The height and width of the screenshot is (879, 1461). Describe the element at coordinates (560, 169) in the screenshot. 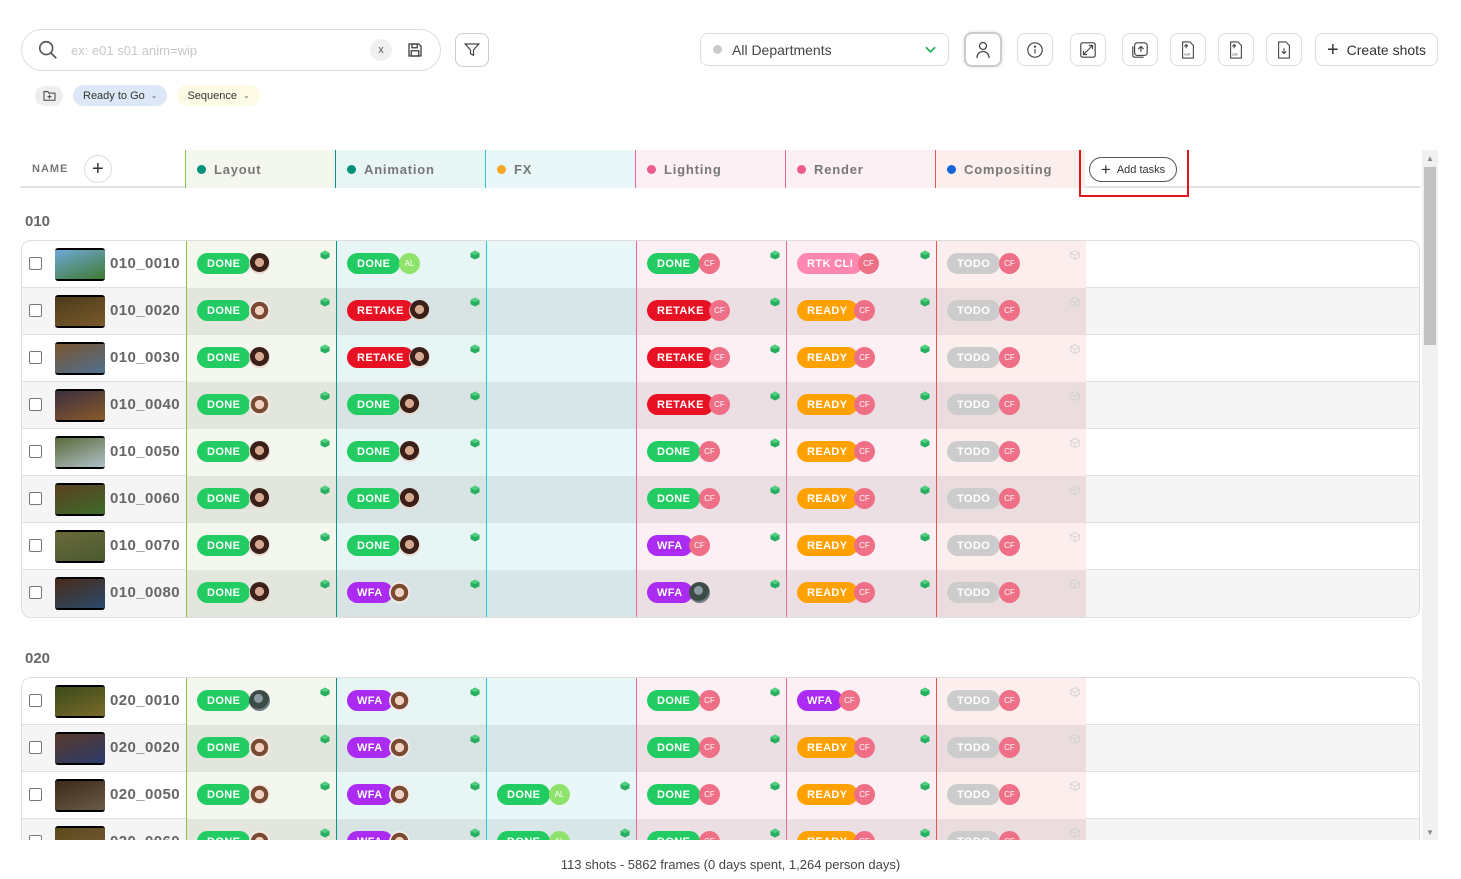

I see `column-header-fx: FX` at that location.